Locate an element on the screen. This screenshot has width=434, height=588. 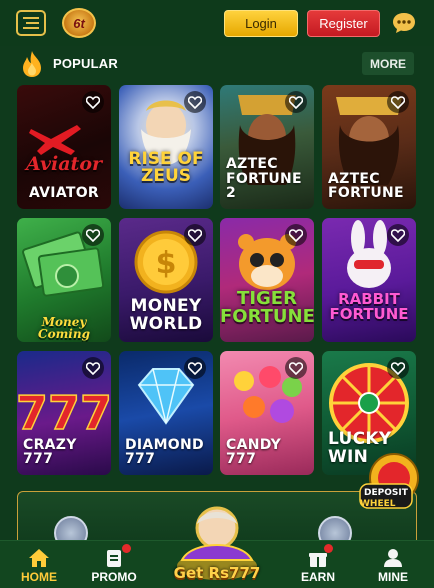
login-button: Login is located at coordinates (261, 23).